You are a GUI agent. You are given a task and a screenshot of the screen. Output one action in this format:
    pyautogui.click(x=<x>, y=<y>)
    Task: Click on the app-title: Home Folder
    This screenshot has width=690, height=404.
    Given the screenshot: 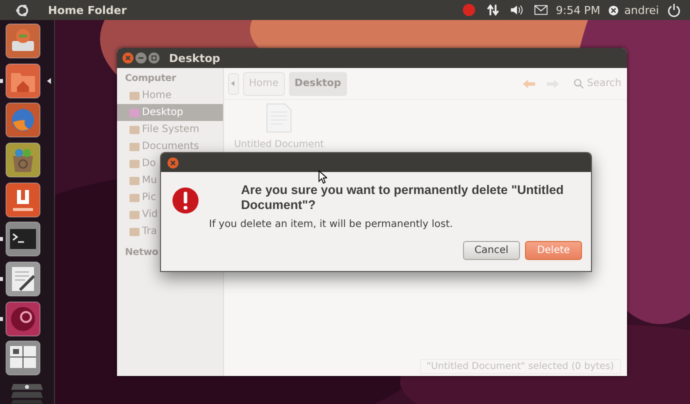 What is the action you would take?
    pyautogui.click(x=87, y=10)
    